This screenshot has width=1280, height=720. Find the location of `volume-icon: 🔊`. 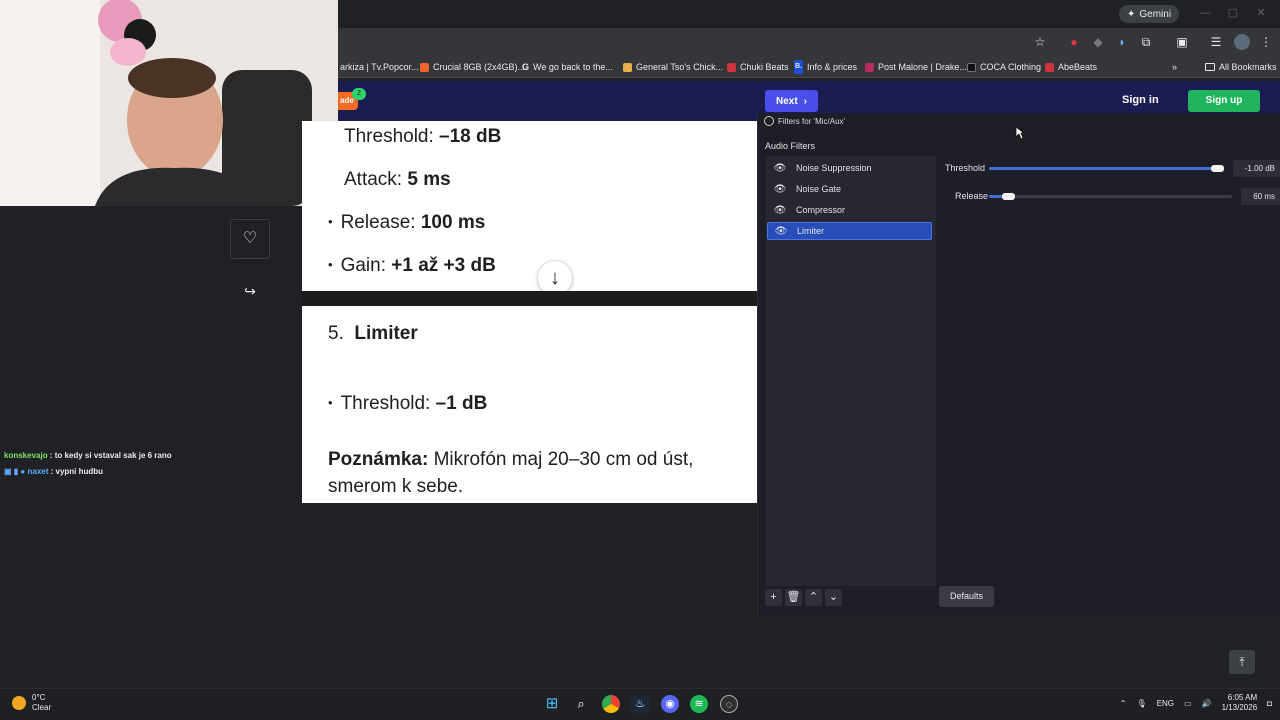

volume-icon: 🔊 is located at coordinates (1207, 703).